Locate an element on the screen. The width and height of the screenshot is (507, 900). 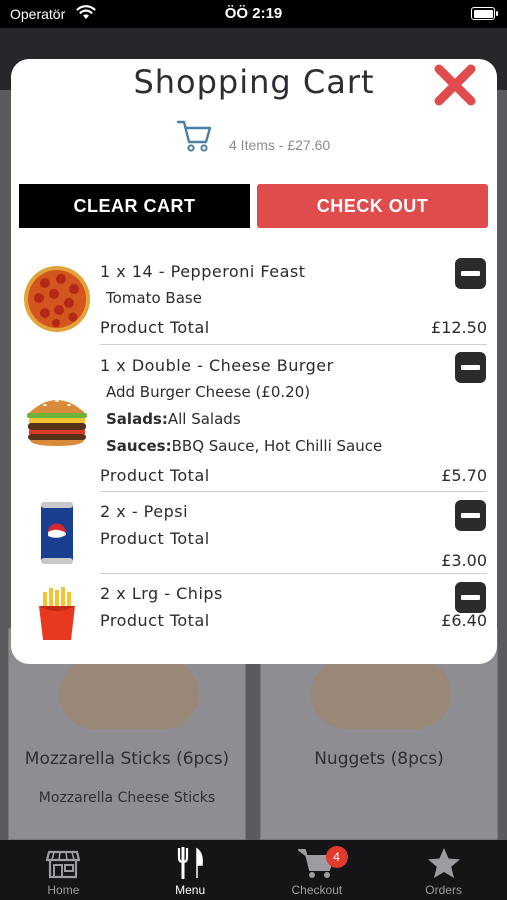
tab-checkout: Checkout 4 is located at coordinates (317, 870).